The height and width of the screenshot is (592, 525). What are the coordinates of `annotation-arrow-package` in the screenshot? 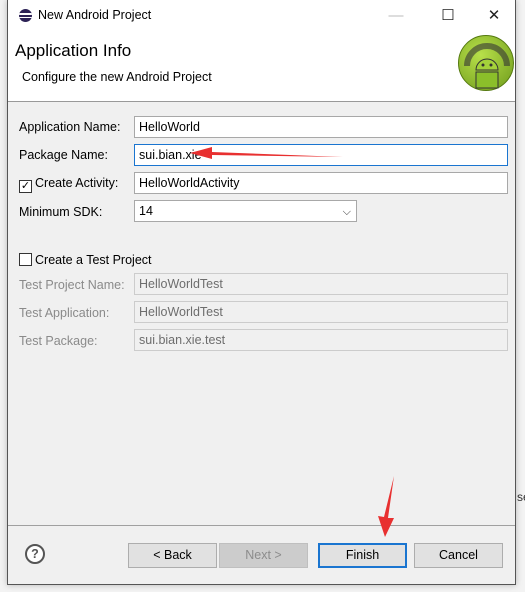 It's located at (266, 153).